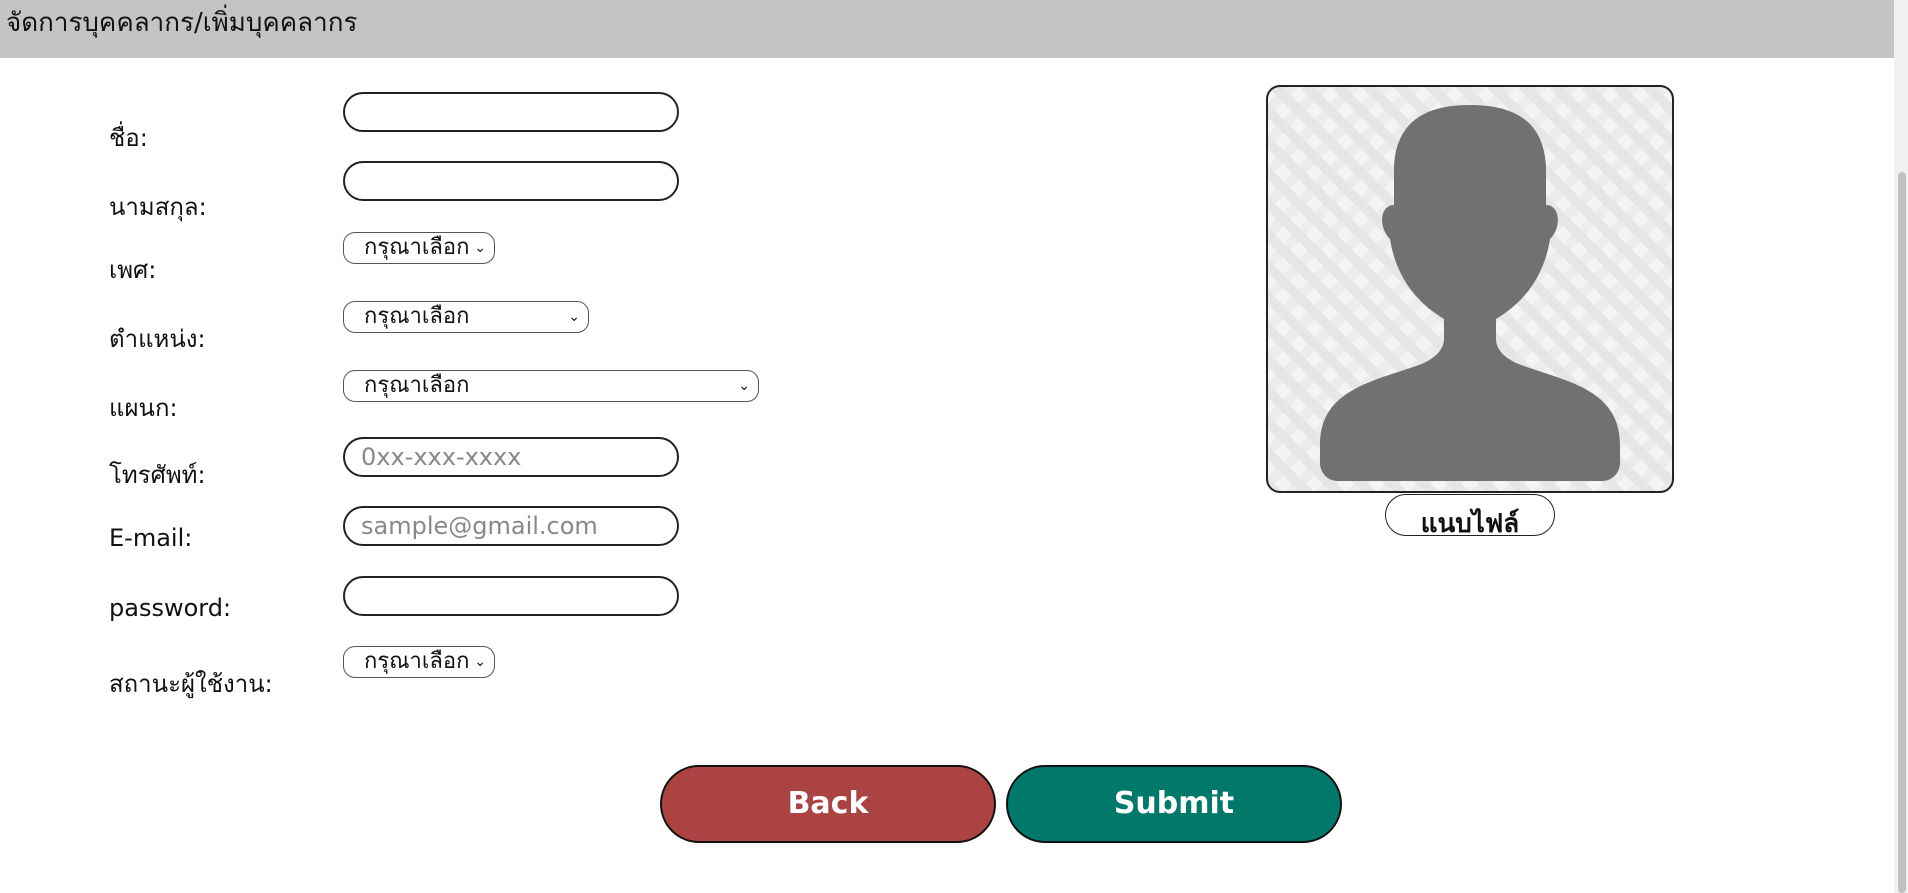  Describe the element at coordinates (157, 475) in the screenshot. I see `phone-label: โทรศัพท์:` at that location.